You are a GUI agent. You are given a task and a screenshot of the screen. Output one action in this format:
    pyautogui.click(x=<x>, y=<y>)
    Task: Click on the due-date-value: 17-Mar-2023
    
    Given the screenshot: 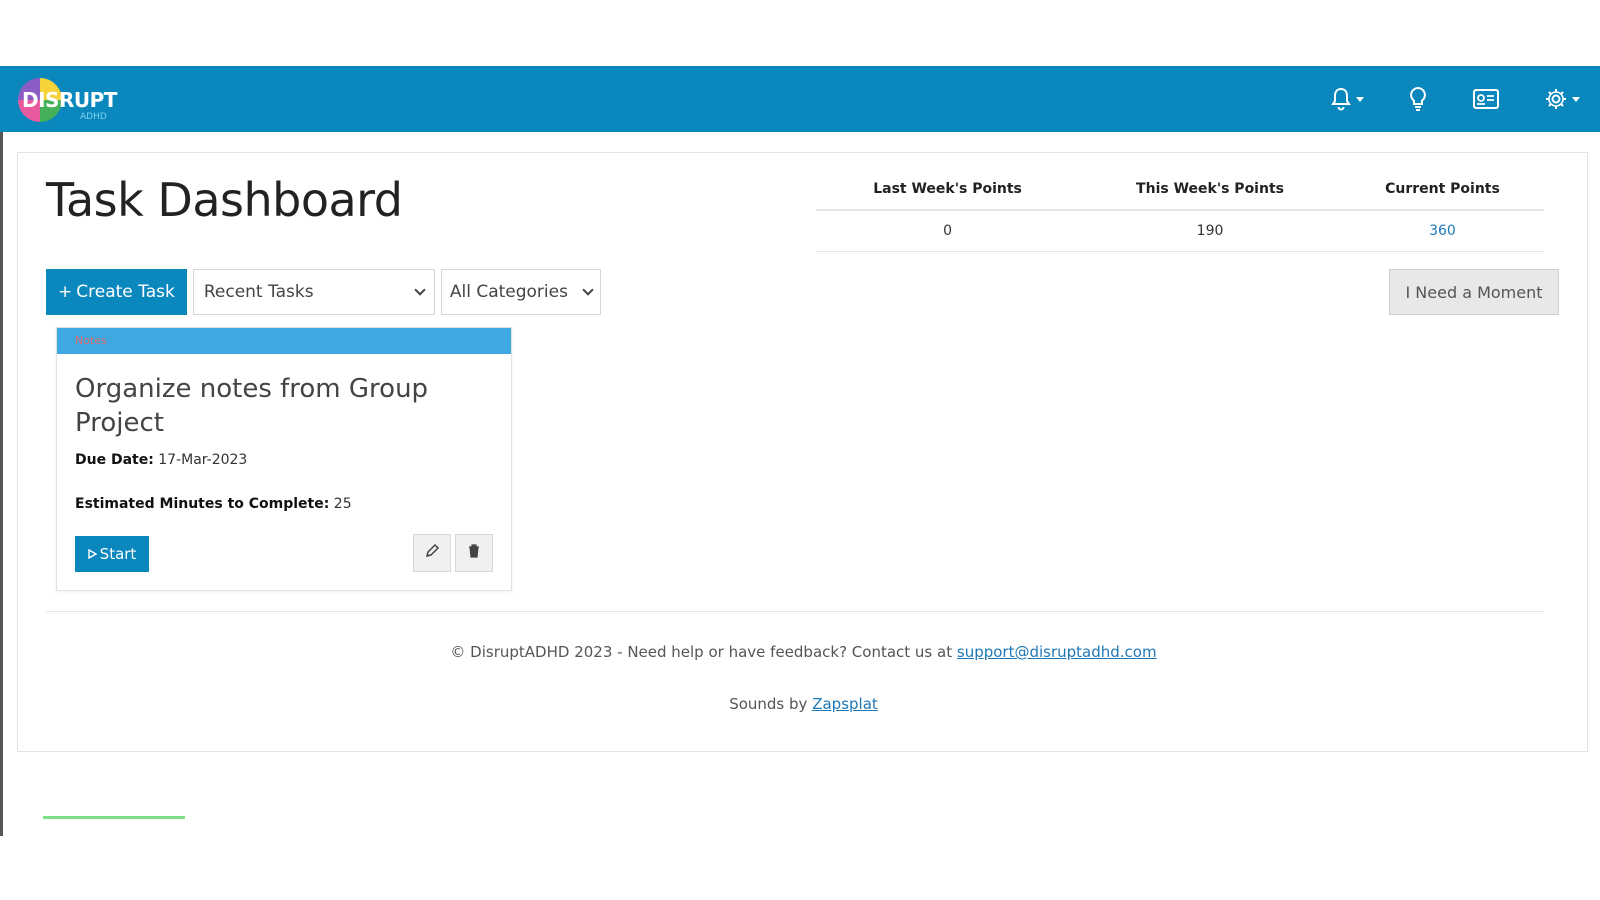 What is the action you would take?
    pyautogui.click(x=203, y=460)
    